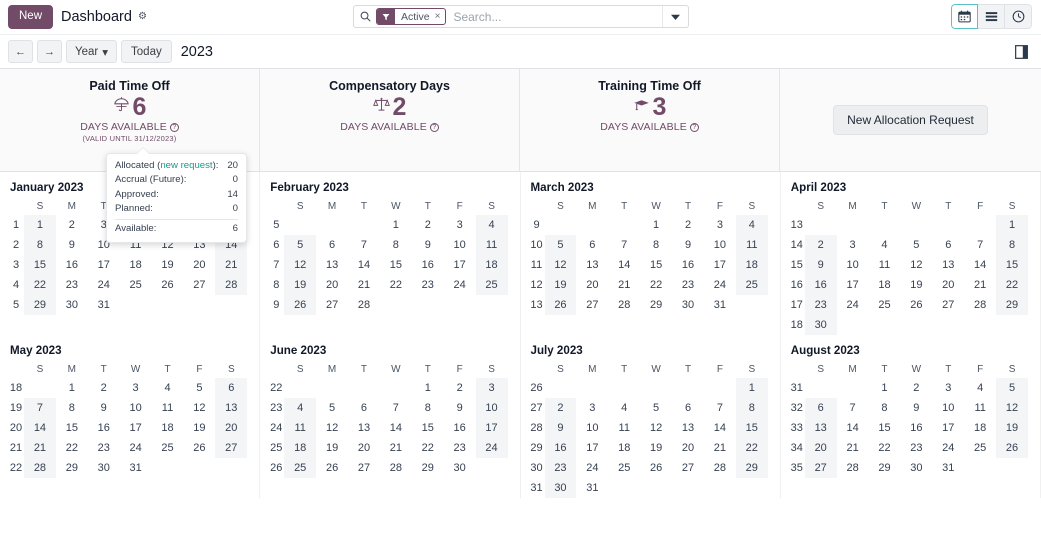  I want to click on chevron-down-icon, so click(675, 16).